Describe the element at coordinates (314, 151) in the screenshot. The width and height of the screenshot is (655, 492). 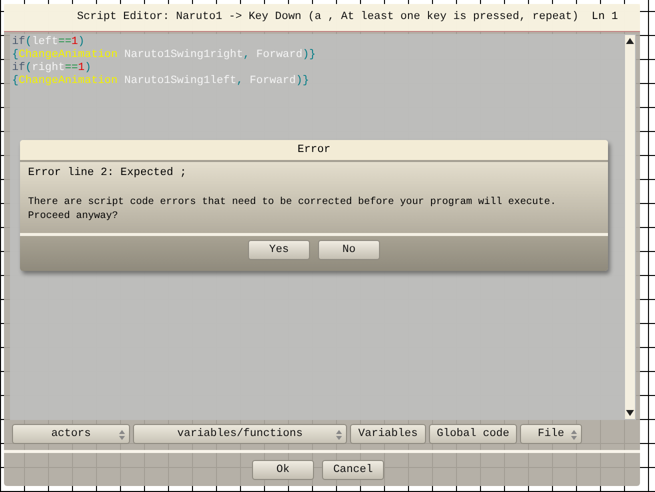
I see `dialog-title: Error` at that location.